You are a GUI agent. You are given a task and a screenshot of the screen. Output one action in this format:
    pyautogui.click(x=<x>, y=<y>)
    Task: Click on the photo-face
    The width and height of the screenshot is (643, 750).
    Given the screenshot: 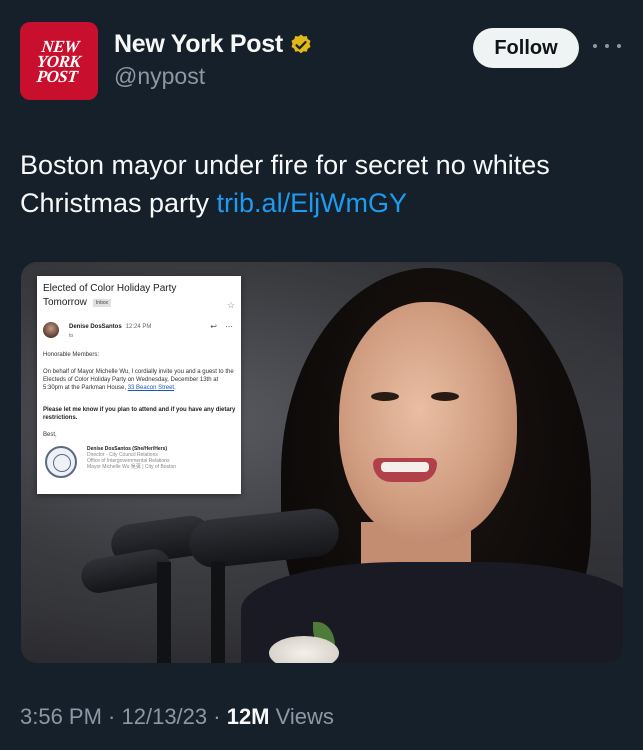 What is the action you would take?
    pyautogui.click(x=428, y=422)
    